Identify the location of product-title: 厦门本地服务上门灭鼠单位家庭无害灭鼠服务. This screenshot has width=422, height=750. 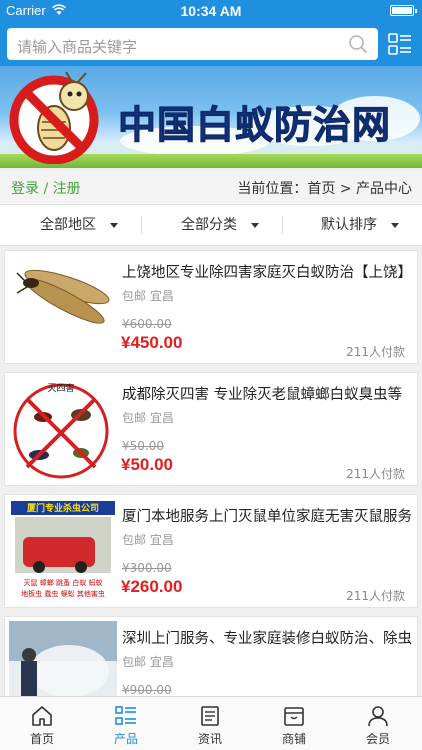
(267, 517).